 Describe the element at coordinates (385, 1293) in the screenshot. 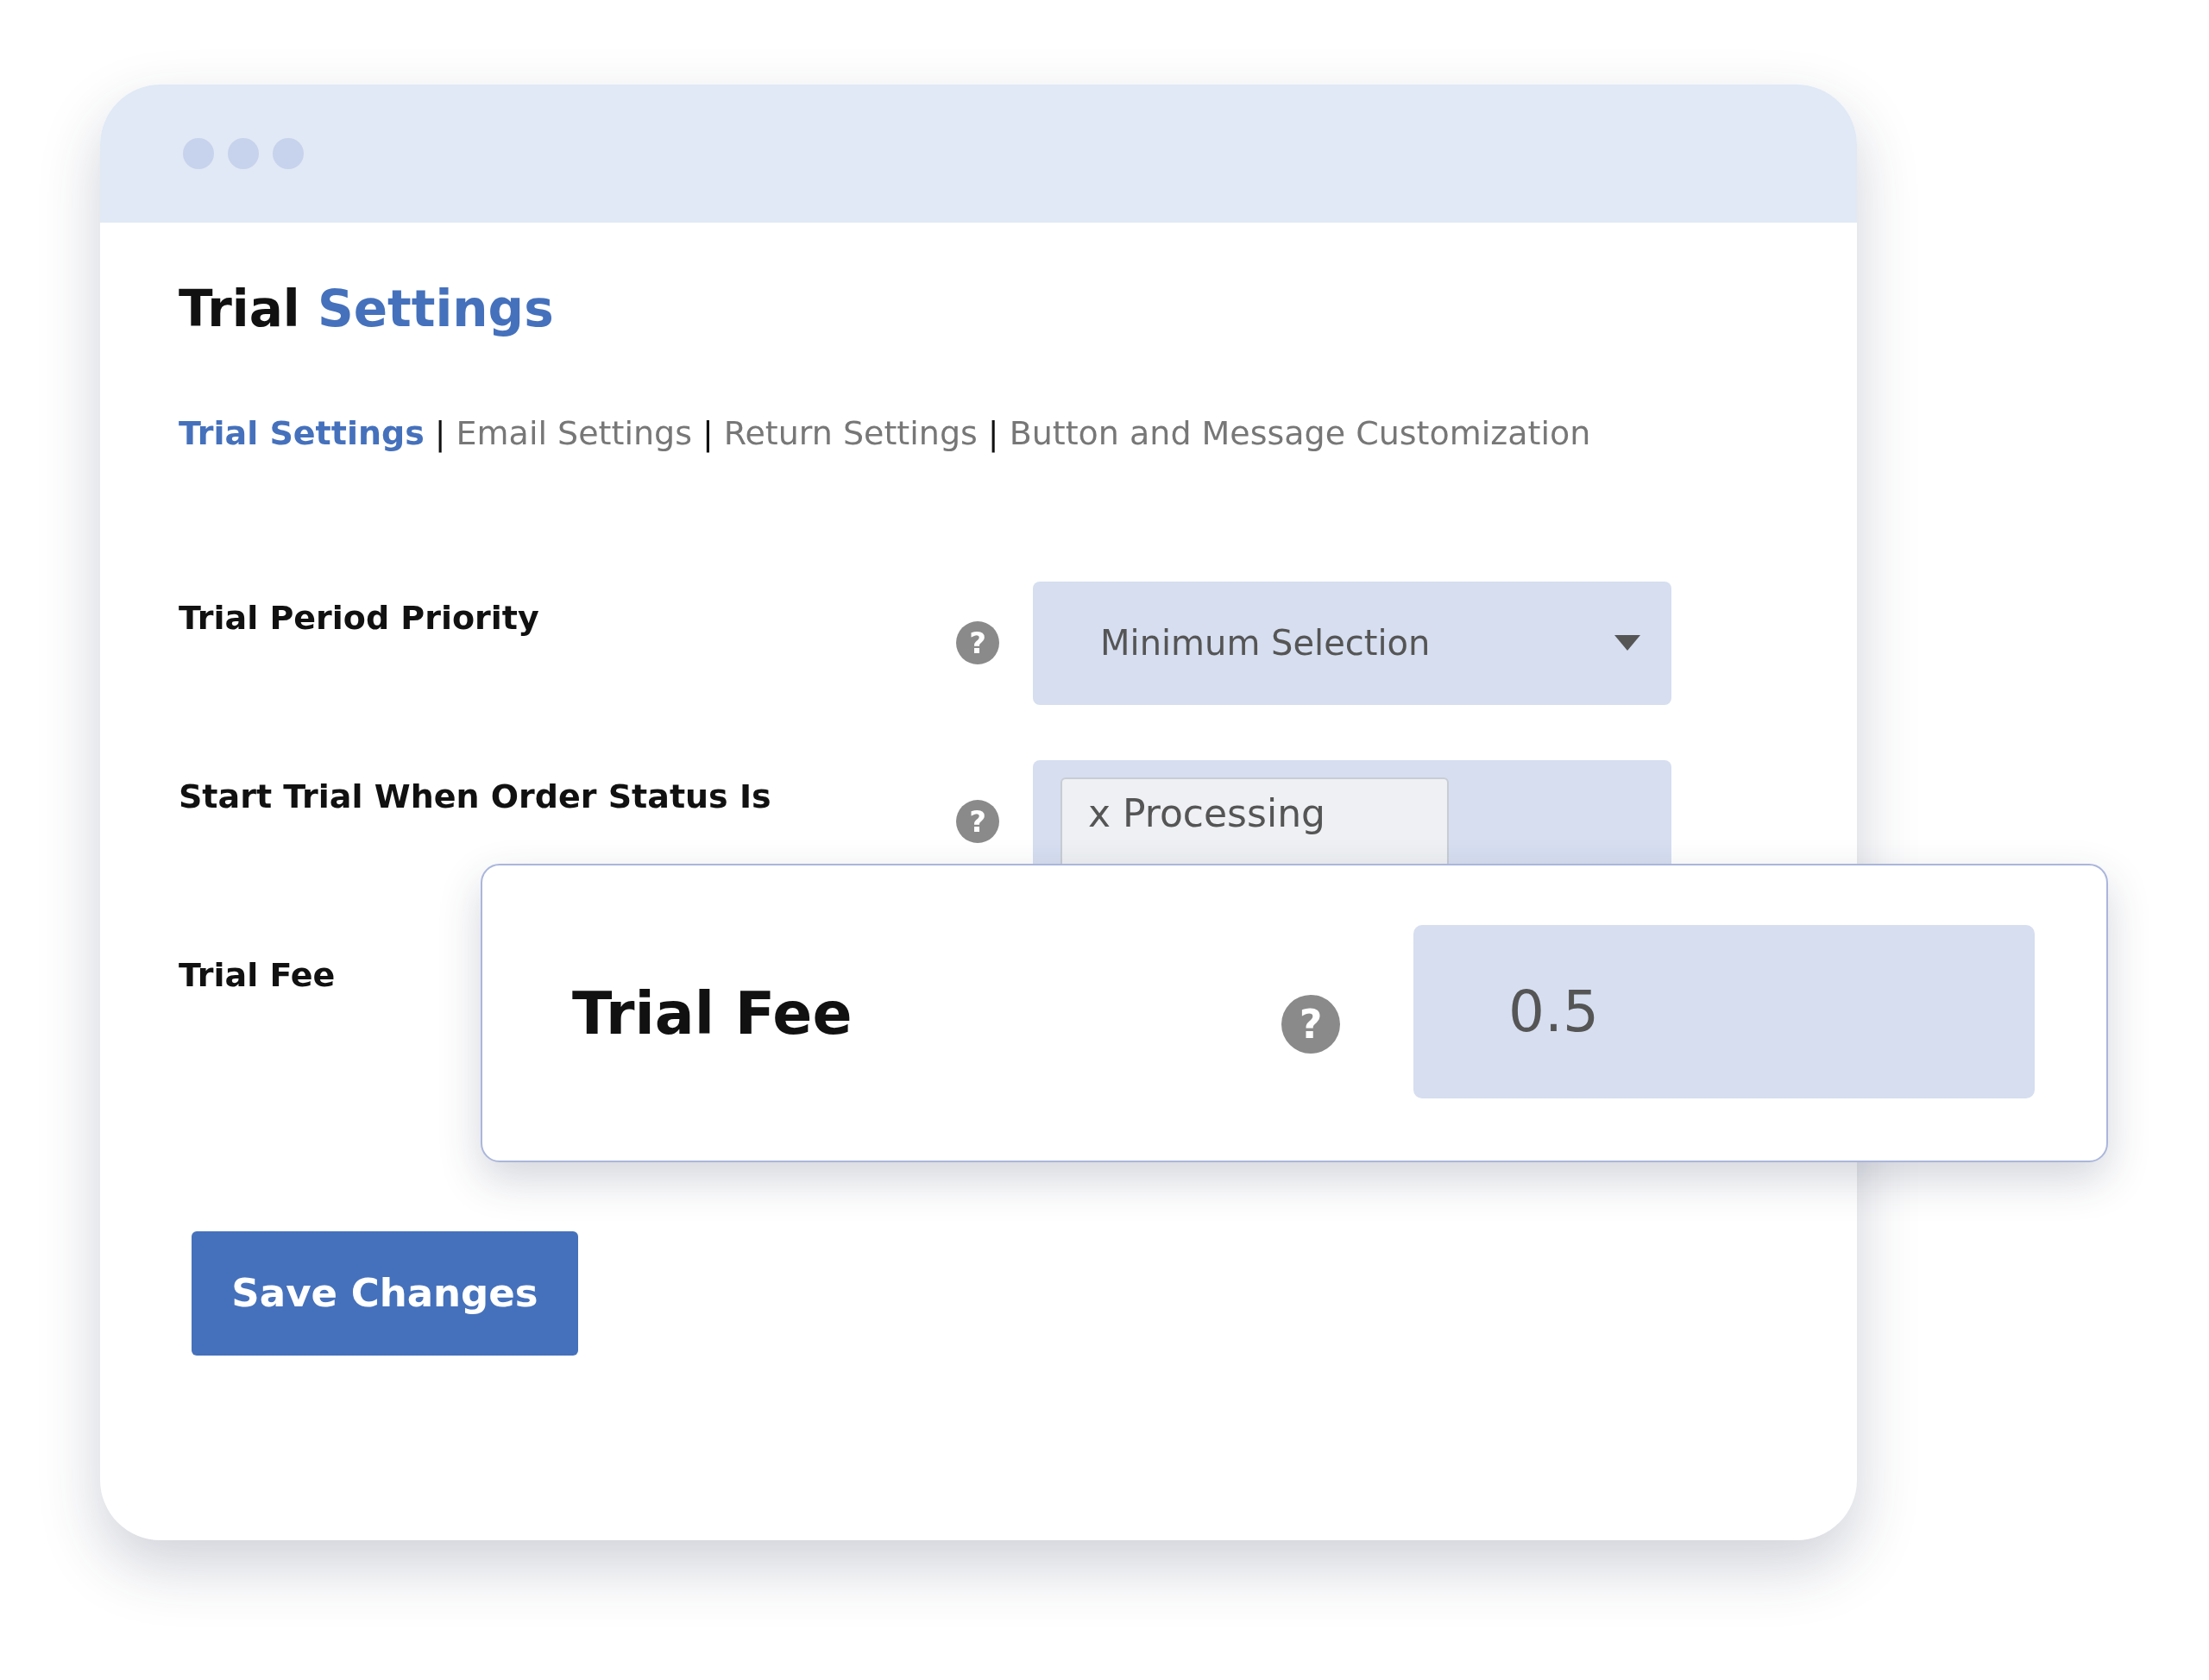

I see `save-button: Save Changes` at that location.